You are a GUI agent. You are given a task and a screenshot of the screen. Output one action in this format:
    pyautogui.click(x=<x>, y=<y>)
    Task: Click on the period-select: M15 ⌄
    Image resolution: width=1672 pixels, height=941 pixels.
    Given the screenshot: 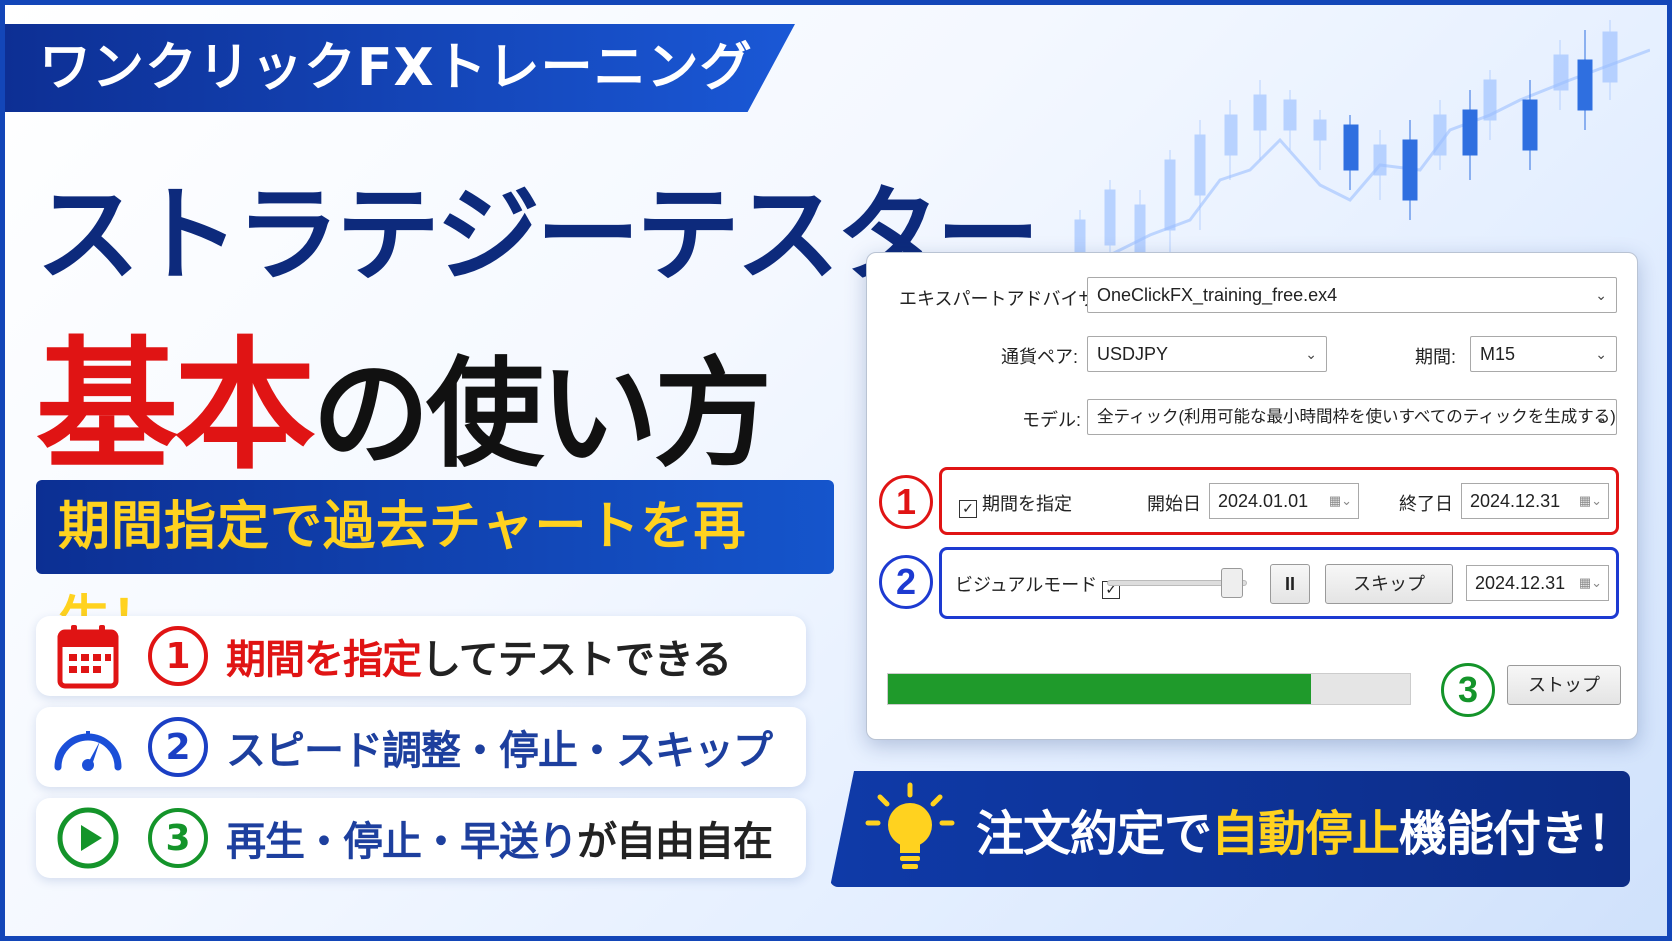 What is the action you would take?
    pyautogui.click(x=1543, y=354)
    